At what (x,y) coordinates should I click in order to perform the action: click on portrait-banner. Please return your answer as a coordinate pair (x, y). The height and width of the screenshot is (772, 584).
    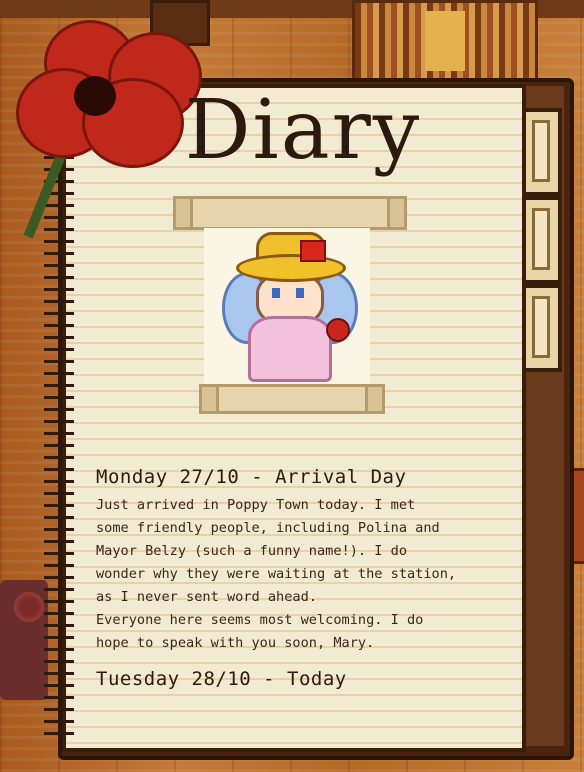
    Looking at the image, I should click on (292, 399).